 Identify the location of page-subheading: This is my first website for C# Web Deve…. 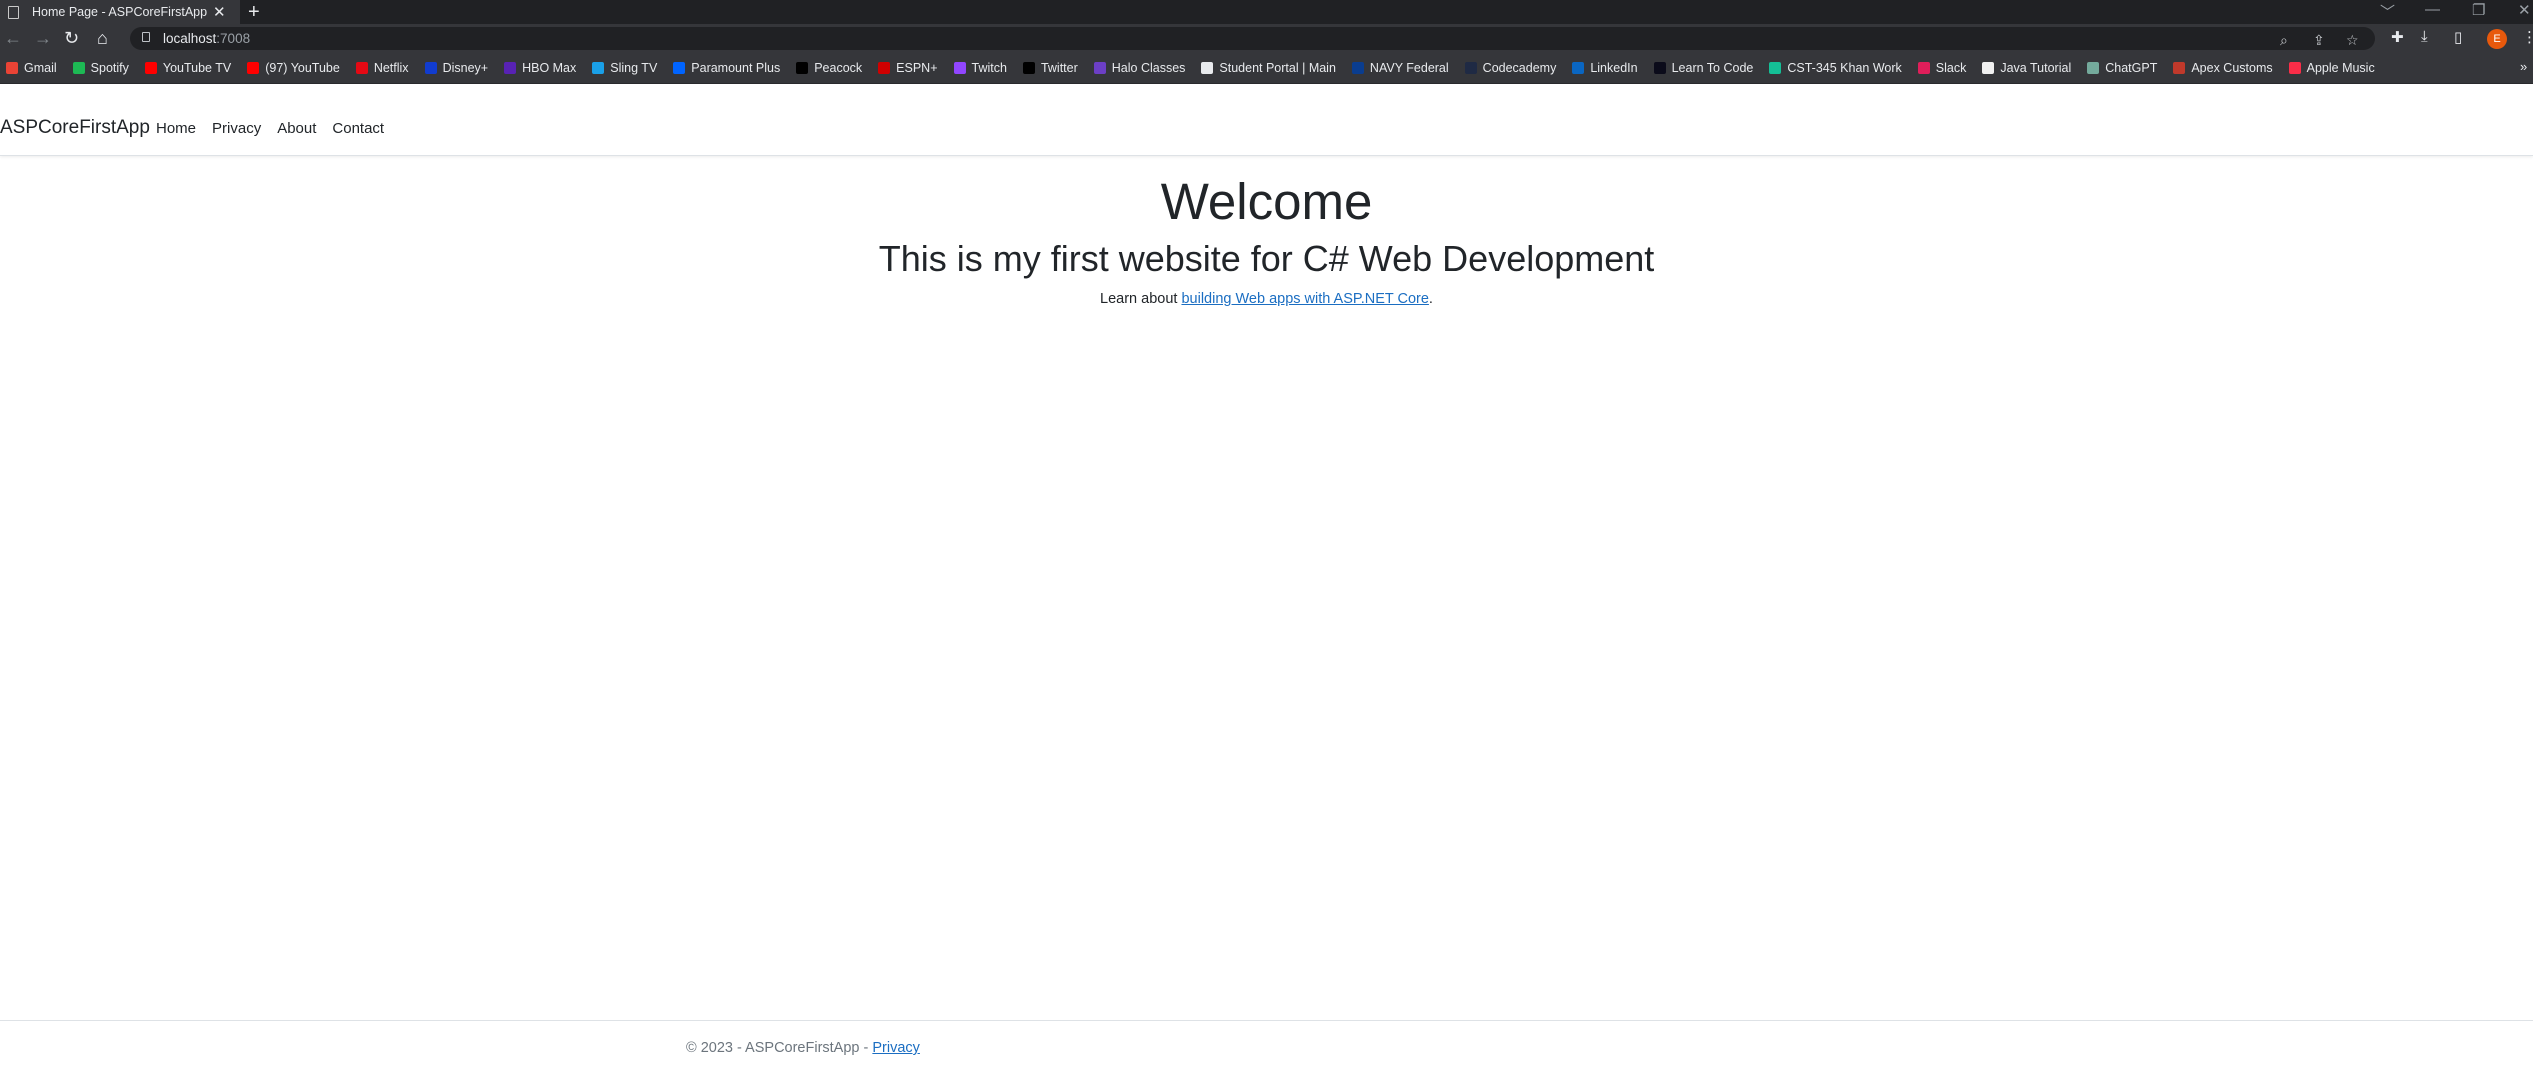
(1266, 258).